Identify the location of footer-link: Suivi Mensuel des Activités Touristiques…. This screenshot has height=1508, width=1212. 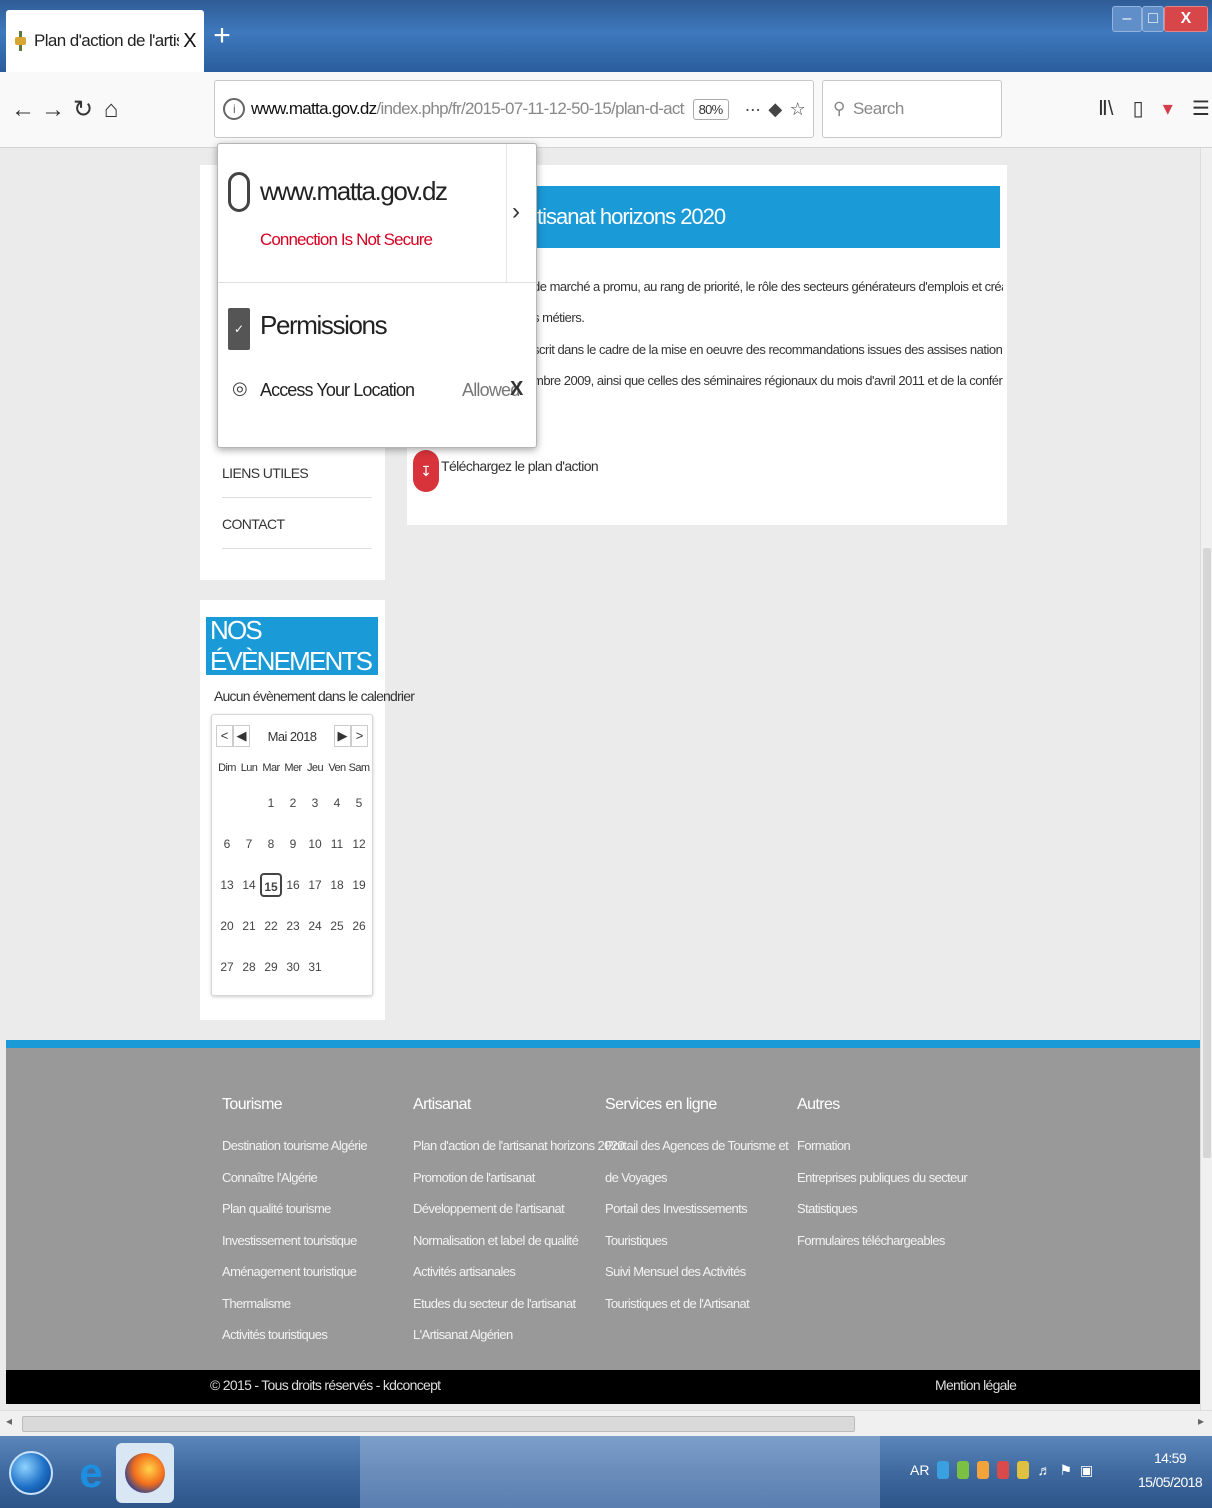
(699, 1287).